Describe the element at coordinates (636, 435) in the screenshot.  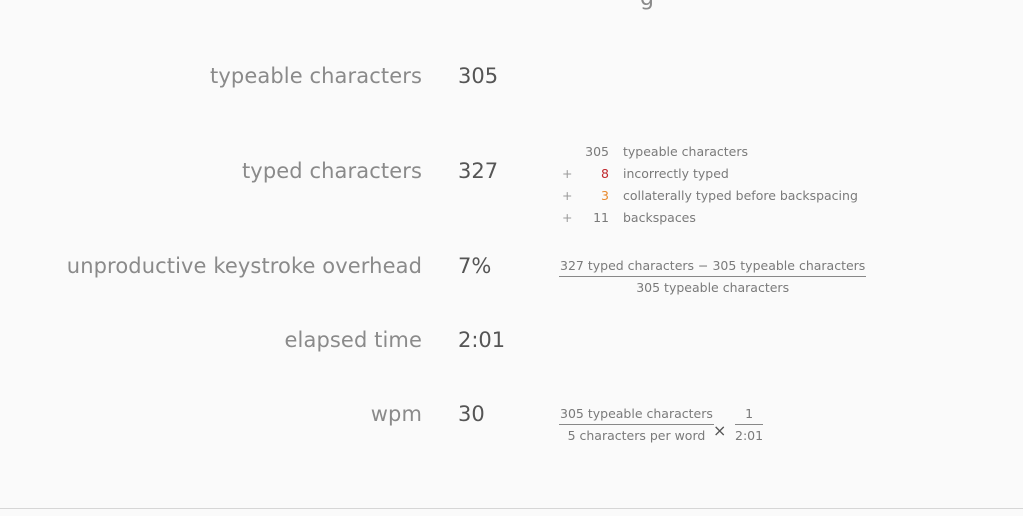
I see `wpm-formula-left-denominator: 5 characters per word` at that location.